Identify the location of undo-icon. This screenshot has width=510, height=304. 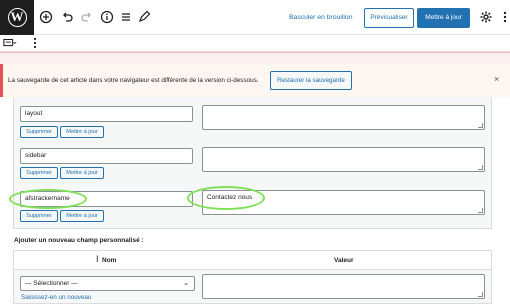
(67, 17).